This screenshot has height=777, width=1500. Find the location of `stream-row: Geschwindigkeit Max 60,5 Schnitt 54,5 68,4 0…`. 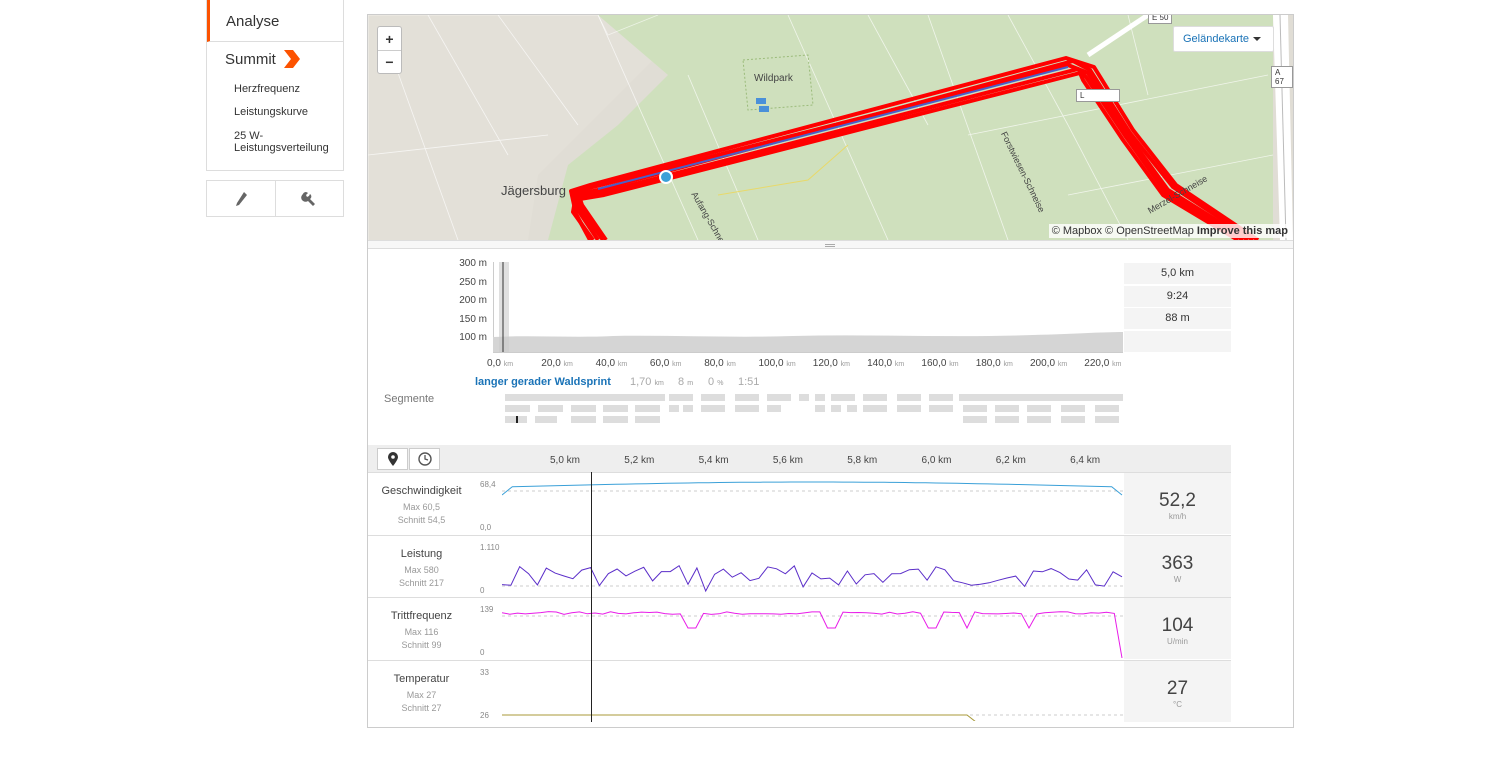

stream-row: Geschwindigkeit Max 60,5 Schnitt 54,5 68,4 0… is located at coordinates (799, 503).